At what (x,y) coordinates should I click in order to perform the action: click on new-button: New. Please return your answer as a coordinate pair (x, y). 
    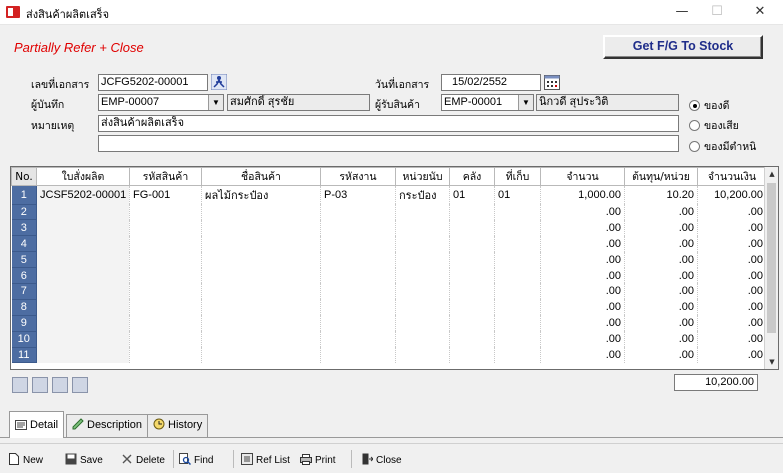
    Looking at the image, I should click on (25, 459).